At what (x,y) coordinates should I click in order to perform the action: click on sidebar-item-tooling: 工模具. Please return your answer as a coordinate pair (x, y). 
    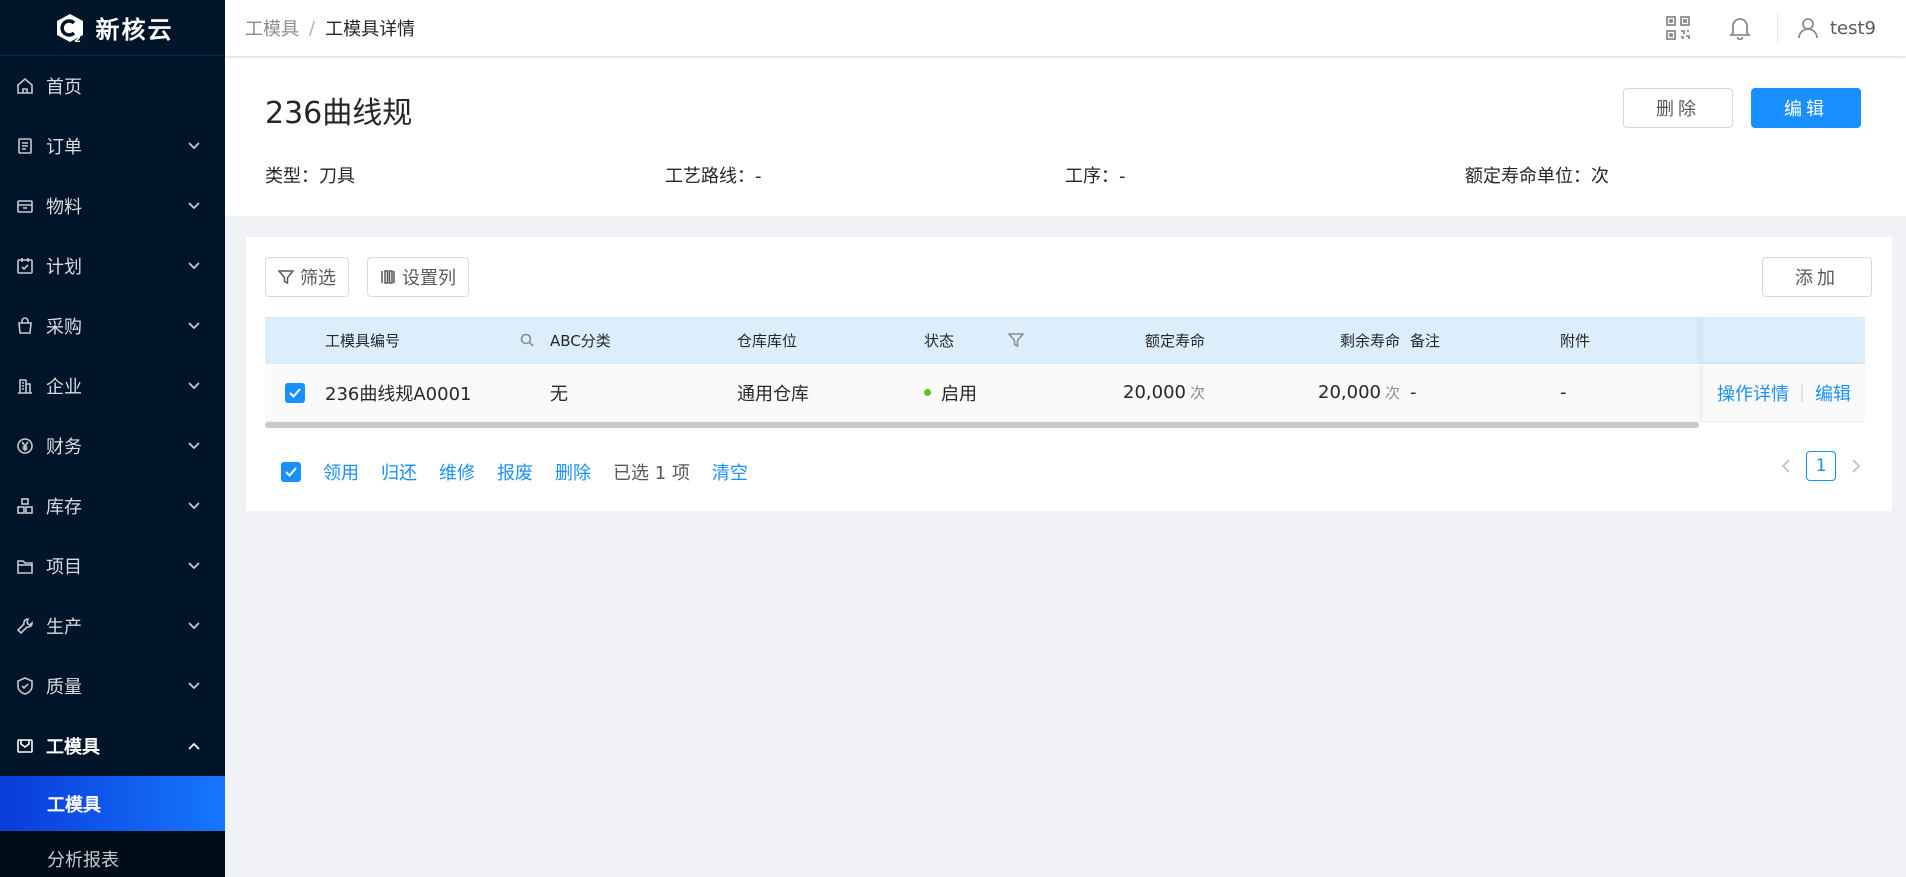
    Looking at the image, I should click on (112, 746).